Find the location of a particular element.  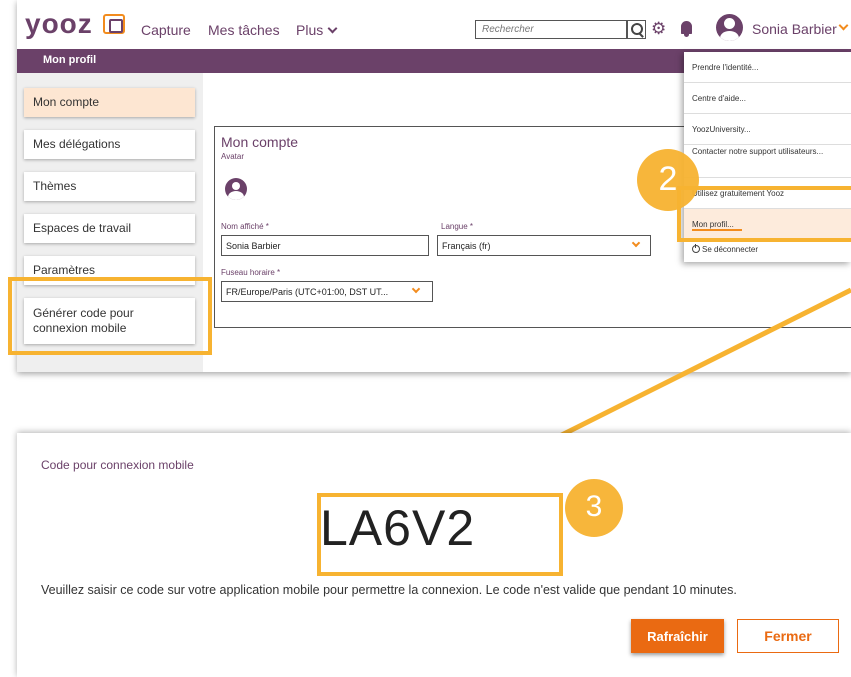

gear-icon: ⚙ is located at coordinates (658, 29).